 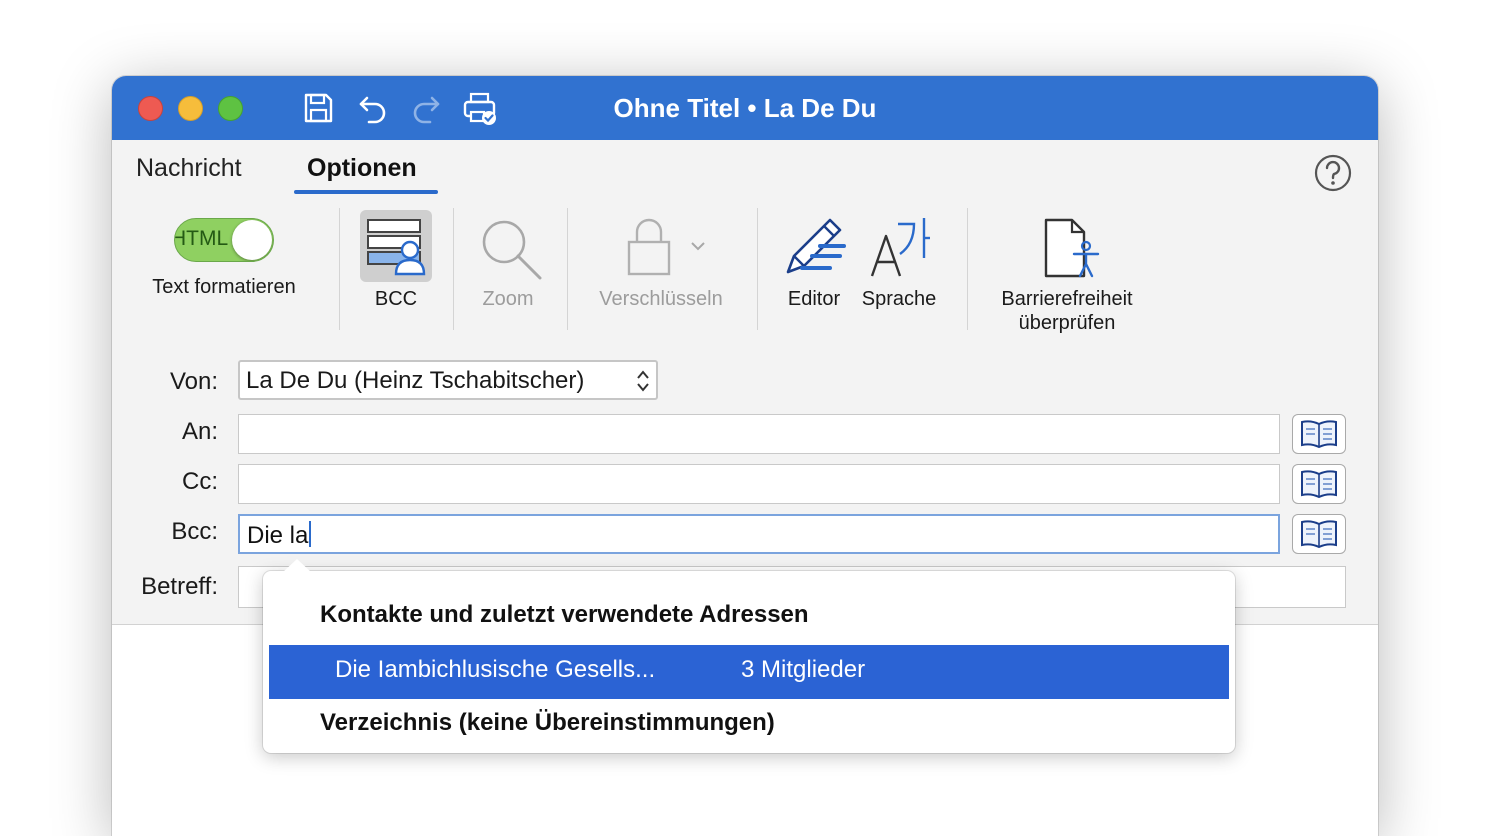 What do you see at coordinates (199, 431) in the screenshot?
I see `to-label: An:` at bounding box center [199, 431].